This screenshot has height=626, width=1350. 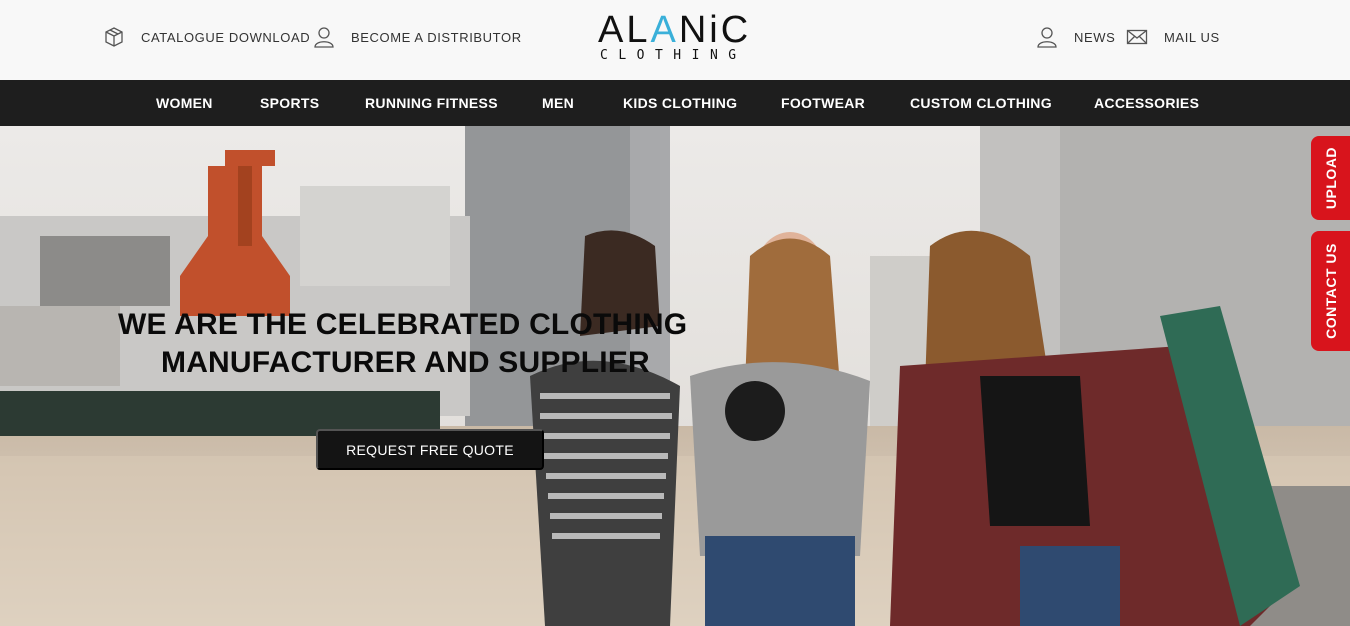 I want to click on nav-item-women: WOMEN, so click(x=184, y=103).